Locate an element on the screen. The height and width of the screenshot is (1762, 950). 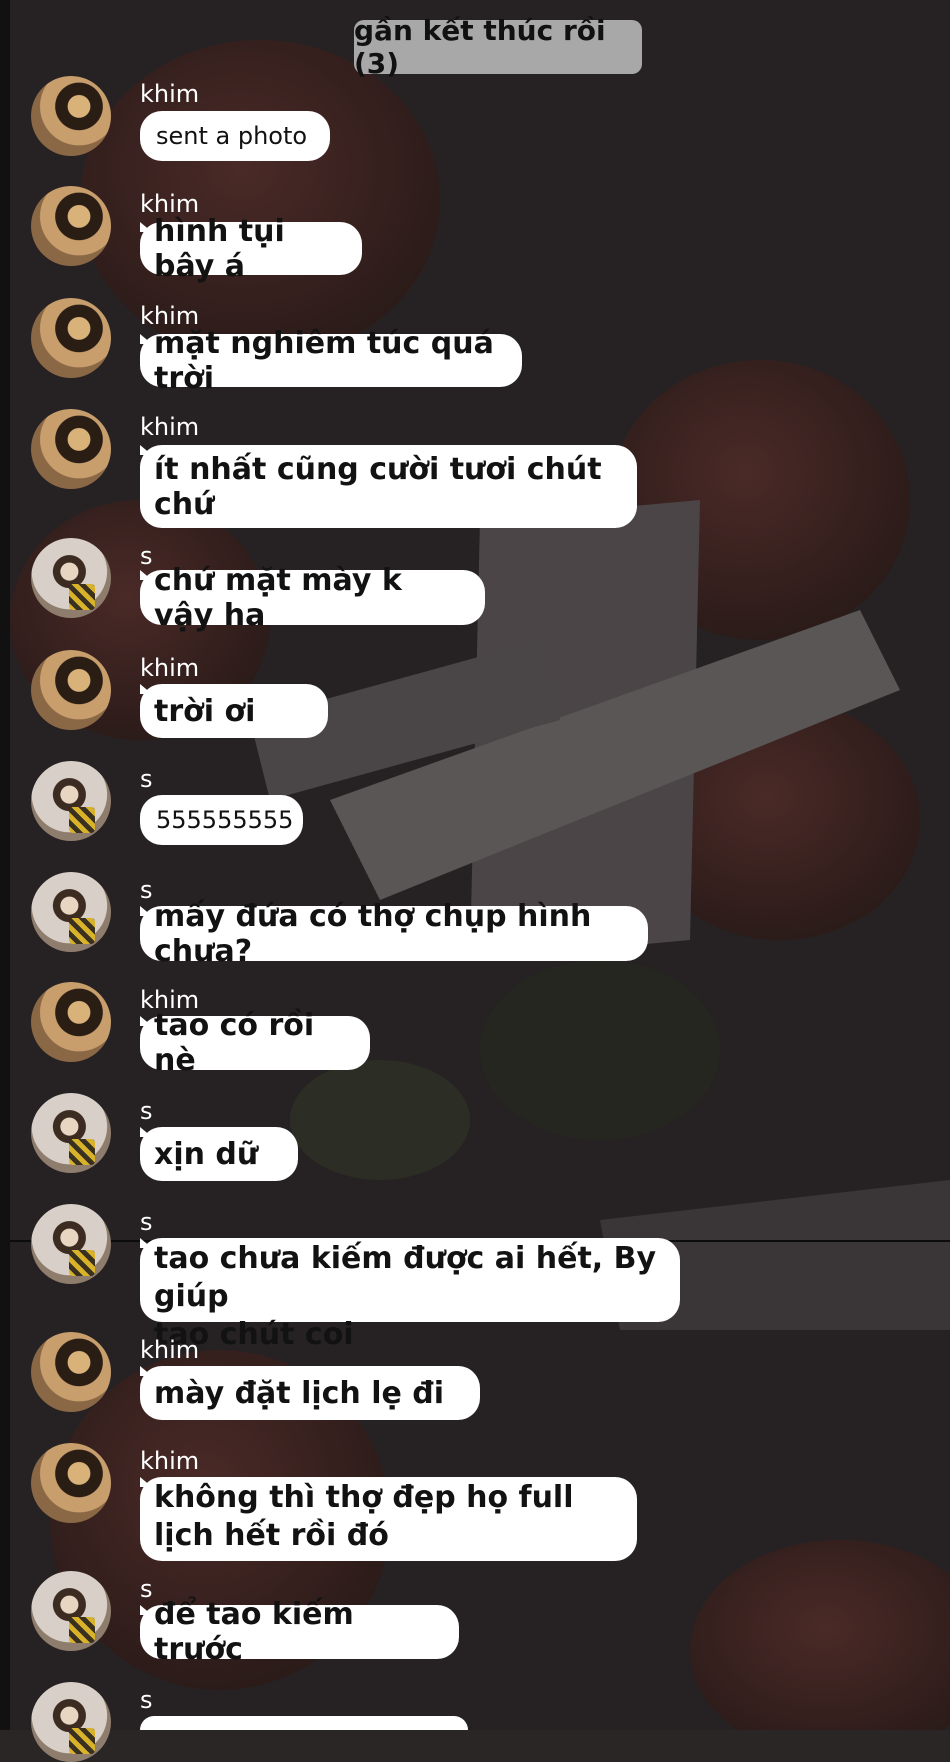
message-bubble: tao có rồi nè is located at coordinates (255, 1043).